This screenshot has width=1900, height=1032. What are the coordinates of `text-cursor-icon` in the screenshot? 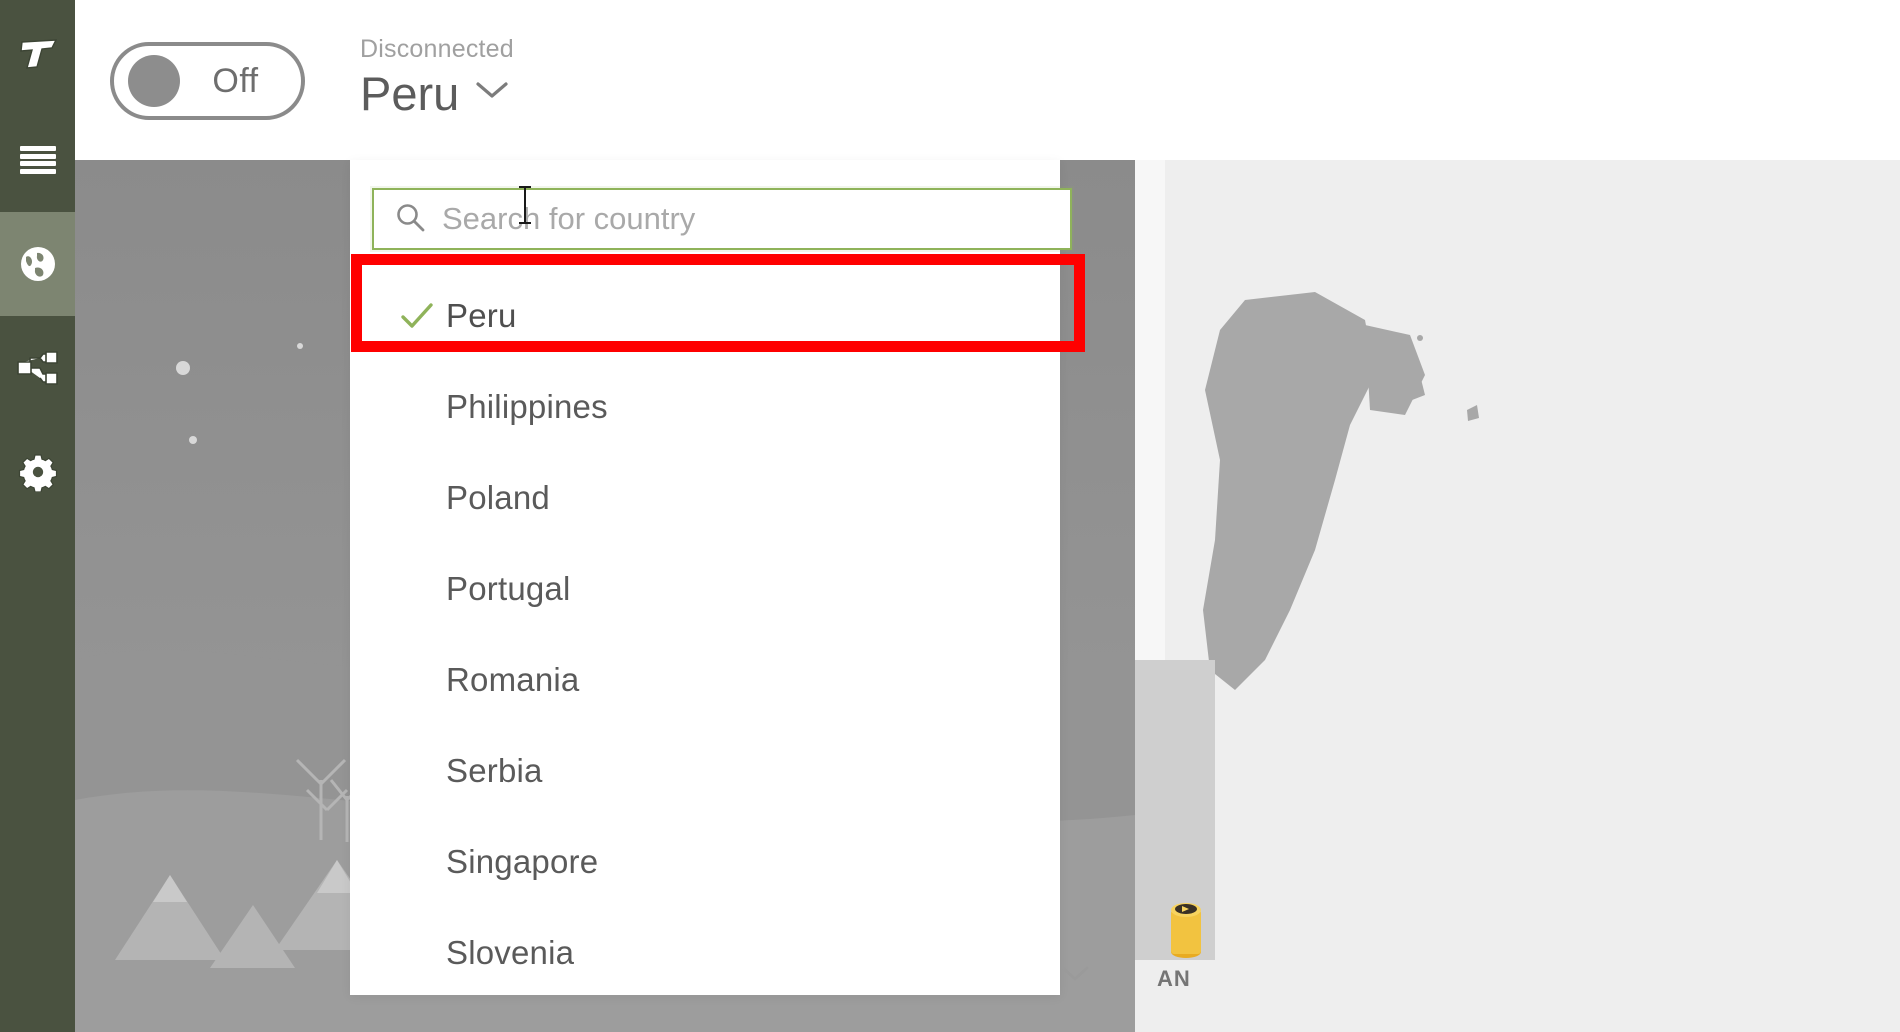 It's located at (525, 205).